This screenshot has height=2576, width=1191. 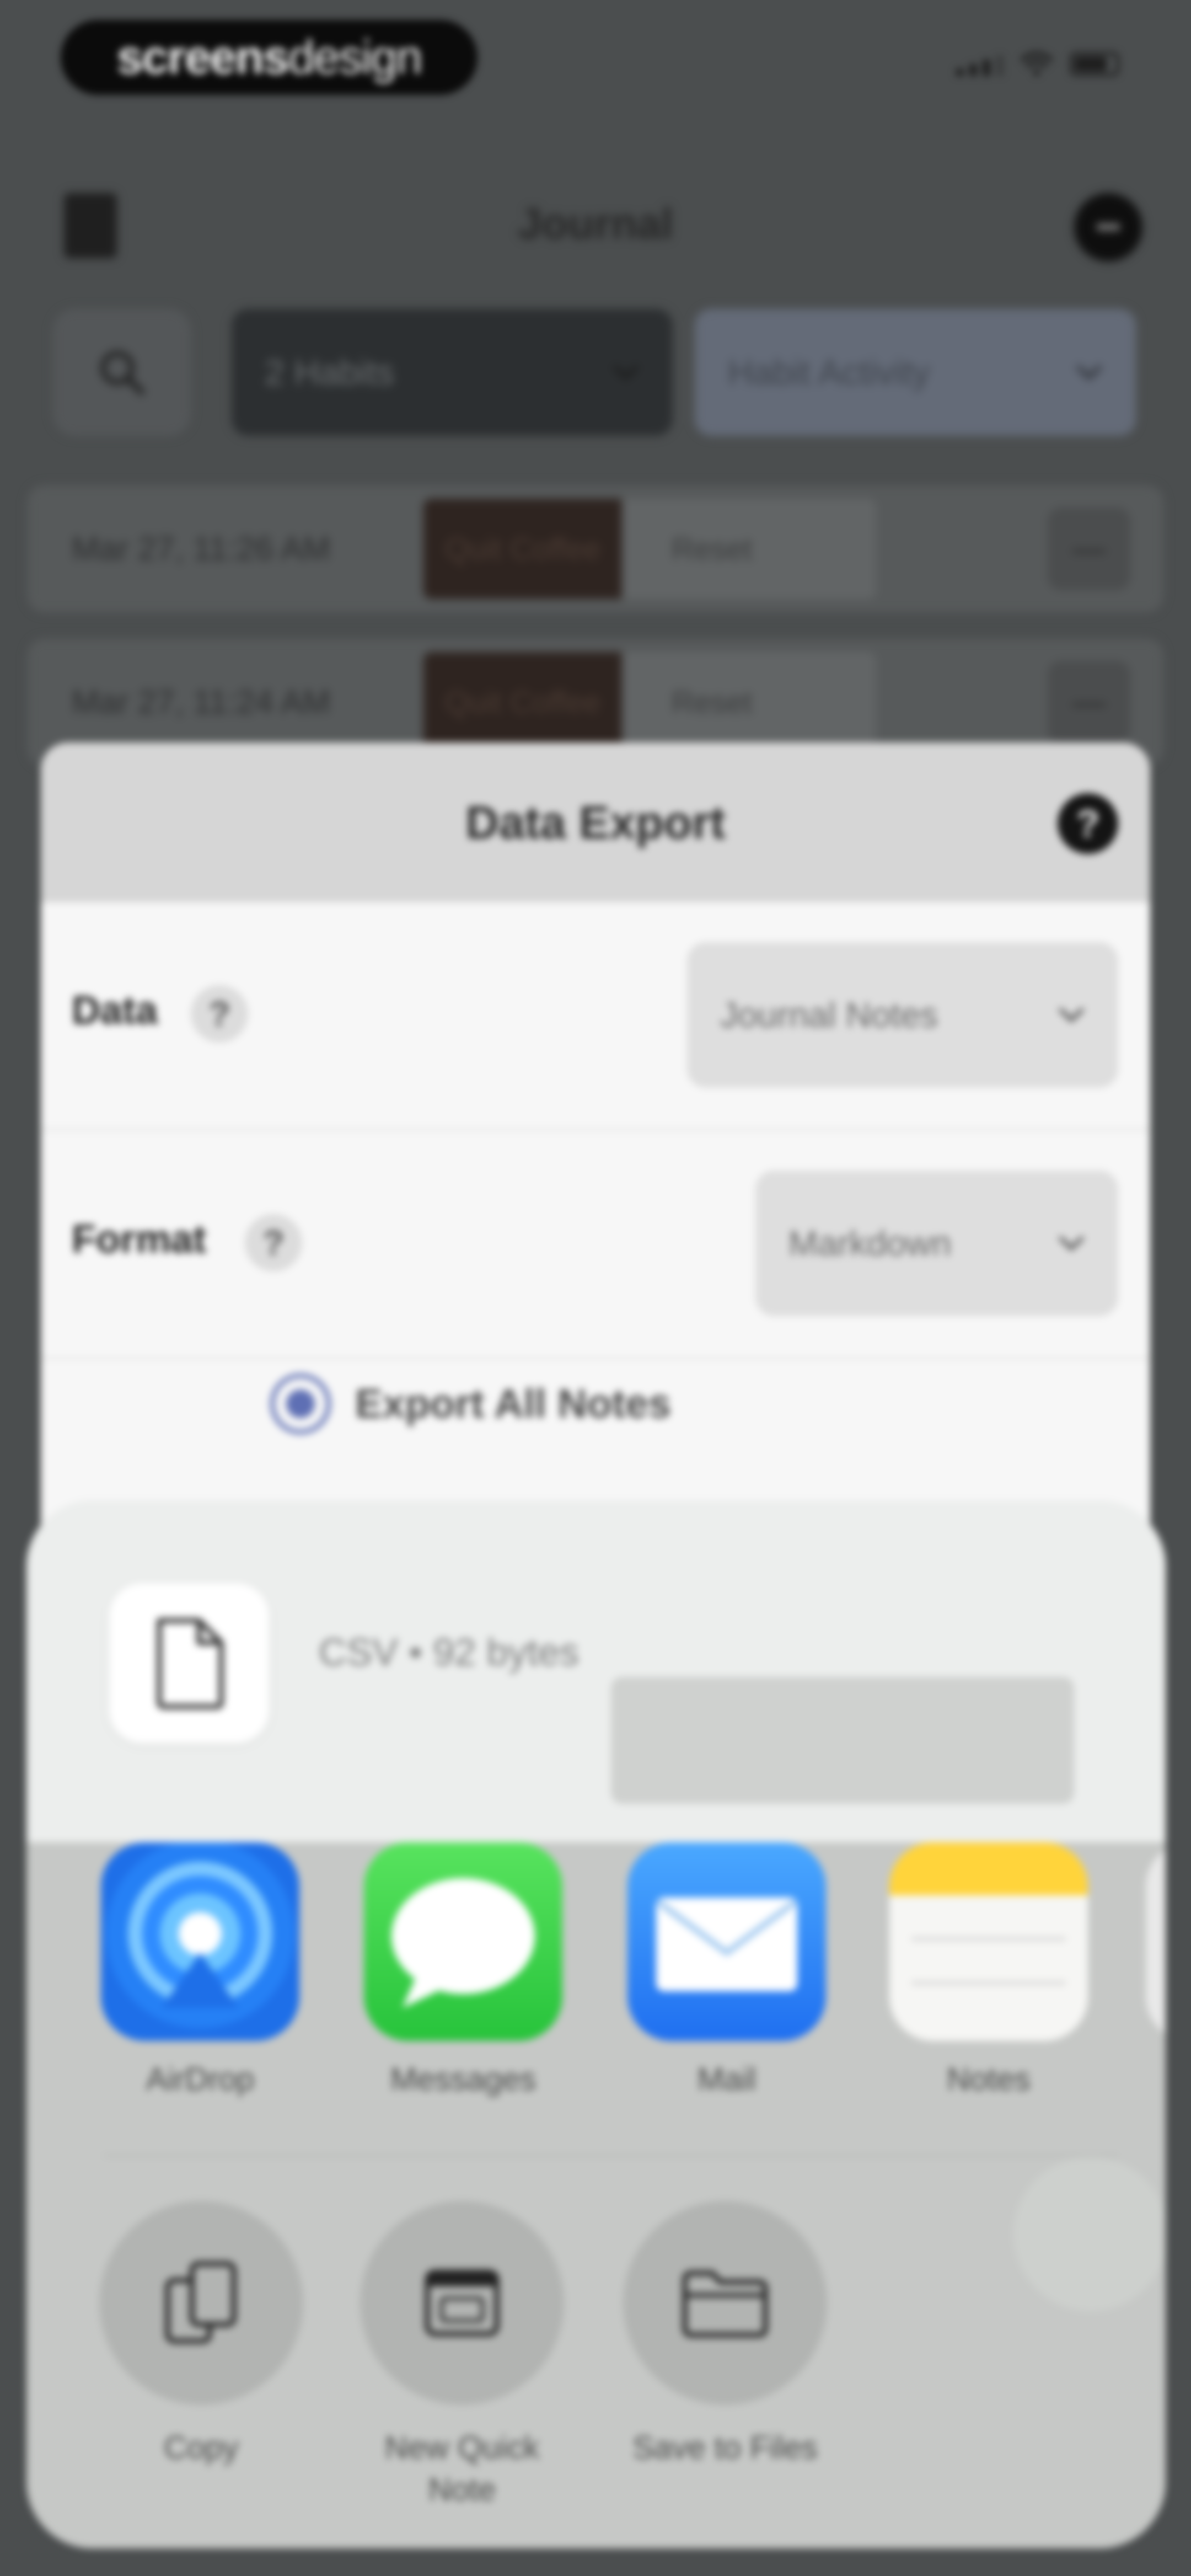 What do you see at coordinates (202, 57) in the screenshot?
I see `logo-text-bold: screens` at bounding box center [202, 57].